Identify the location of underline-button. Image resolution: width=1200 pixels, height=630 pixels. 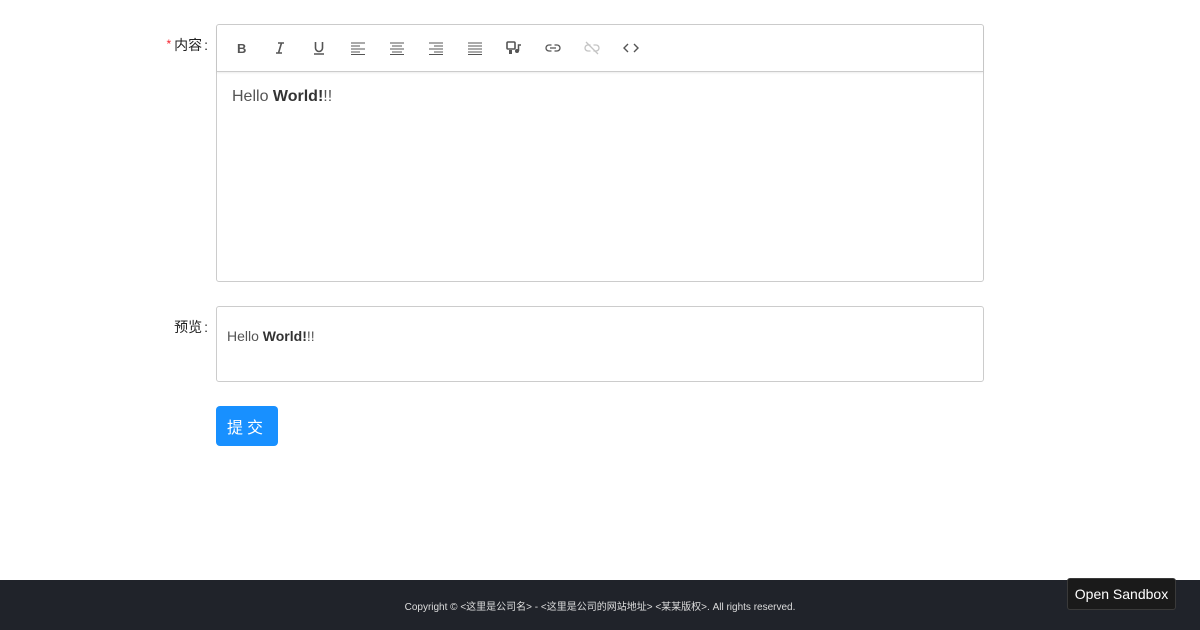
(318, 48).